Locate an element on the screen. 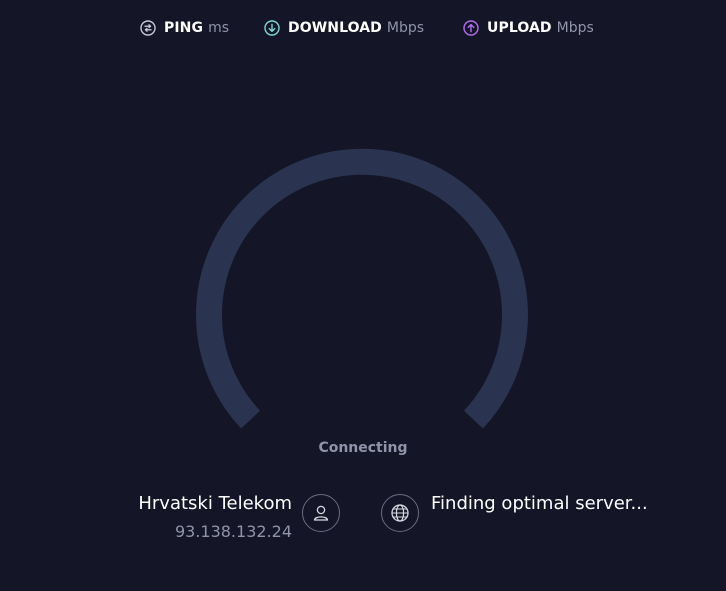 The width and height of the screenshot is (726, 591). ip-address: 93.138.132.24 is located at coordinates (233, 531).